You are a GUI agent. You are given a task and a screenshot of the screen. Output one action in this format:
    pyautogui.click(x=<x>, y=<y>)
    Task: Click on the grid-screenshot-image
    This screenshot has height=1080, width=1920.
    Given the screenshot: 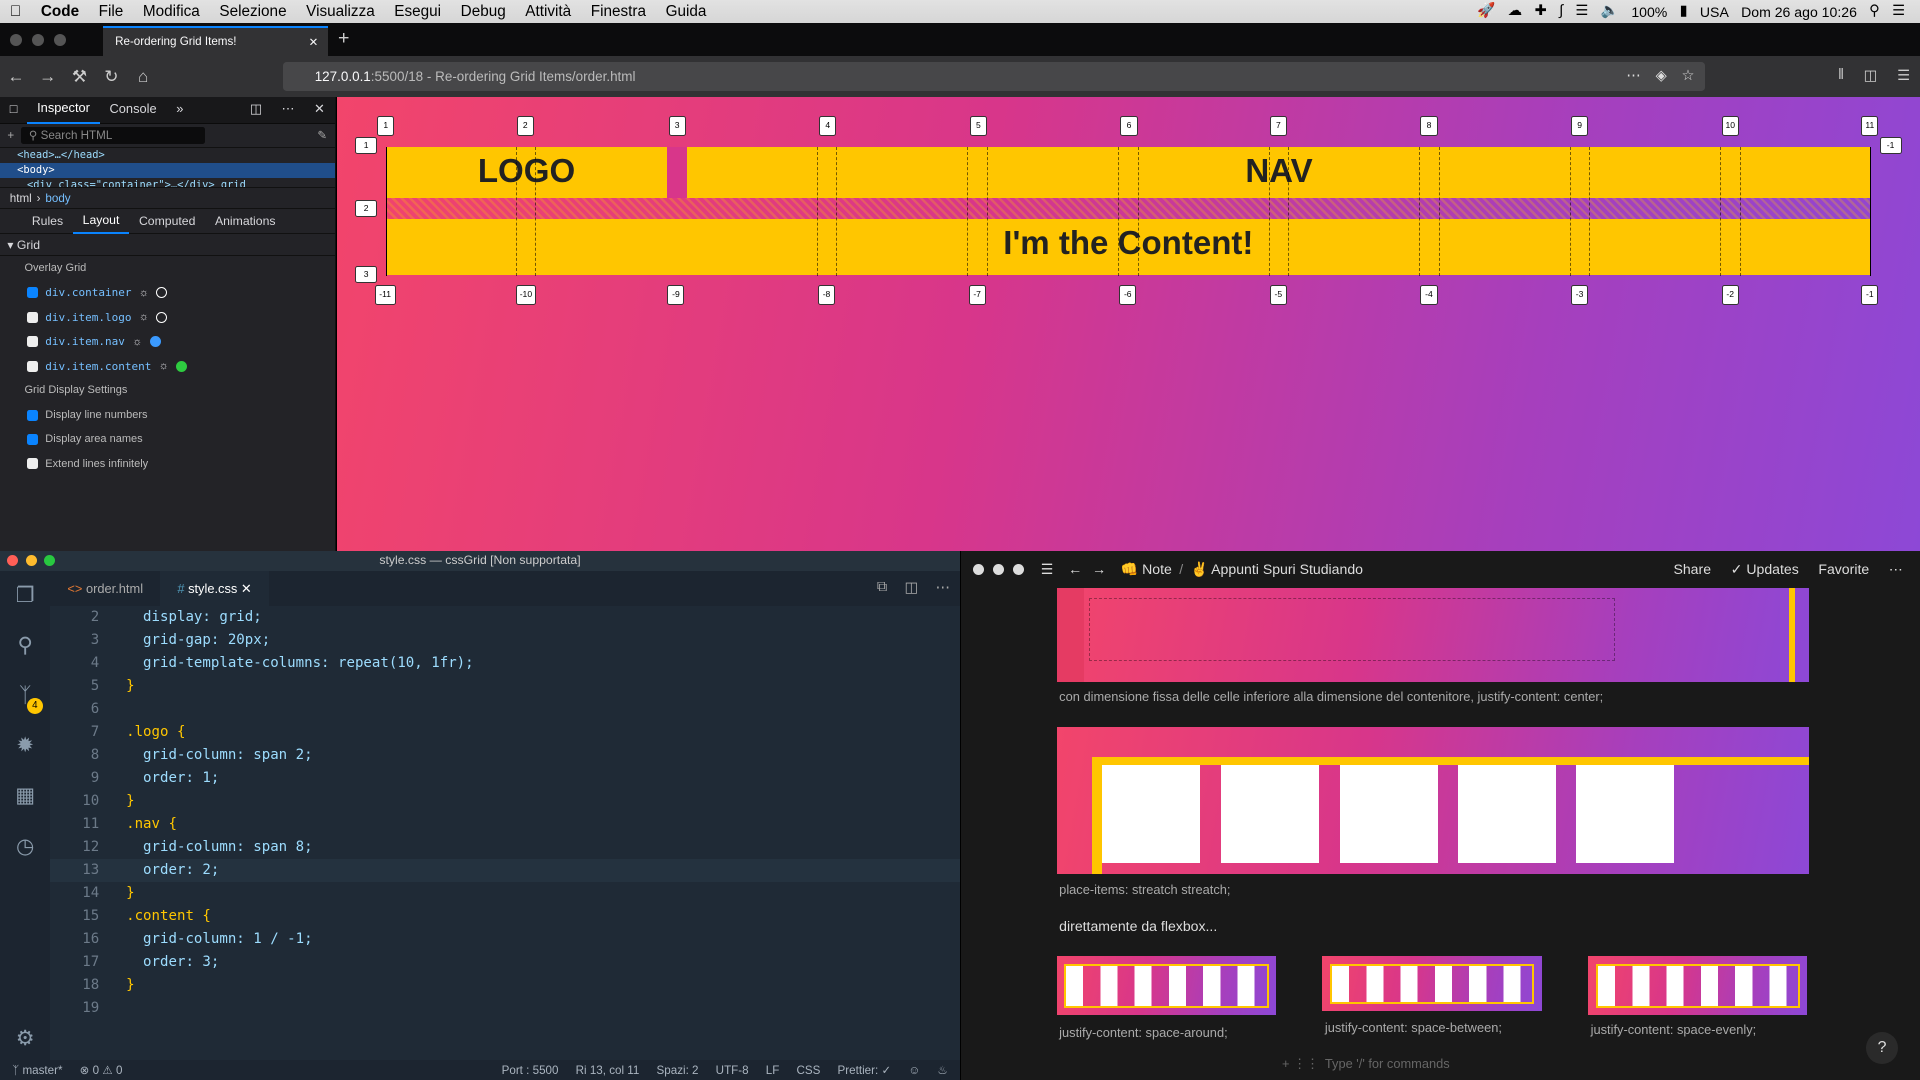 What is the action you would take?
    pyautogui.click(x=1432, y=801)
    